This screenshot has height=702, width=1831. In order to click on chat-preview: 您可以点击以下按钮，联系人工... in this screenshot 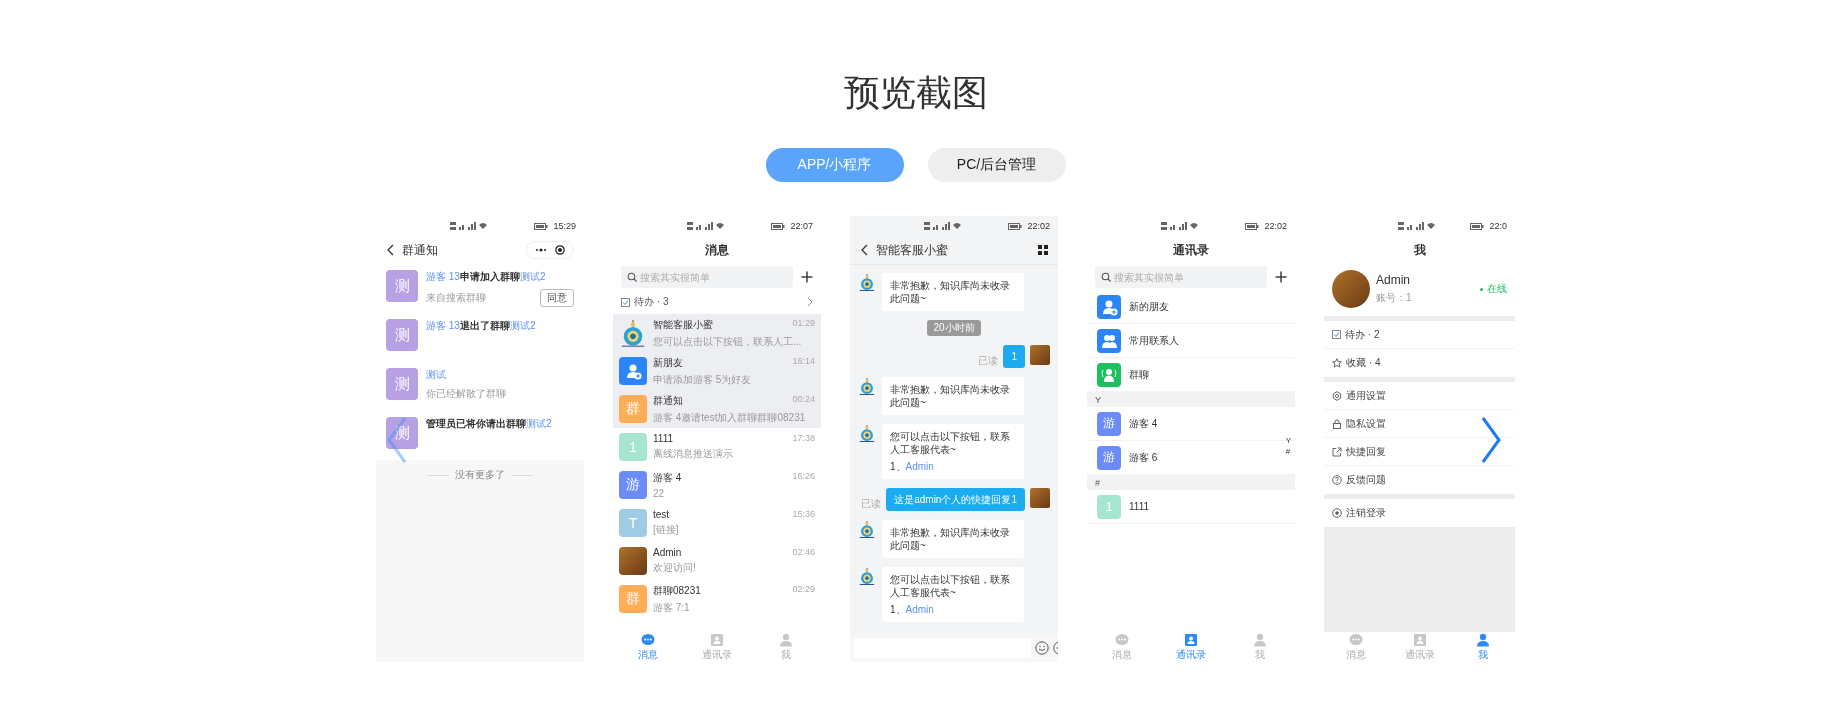, I will do `click(728, 341)`.